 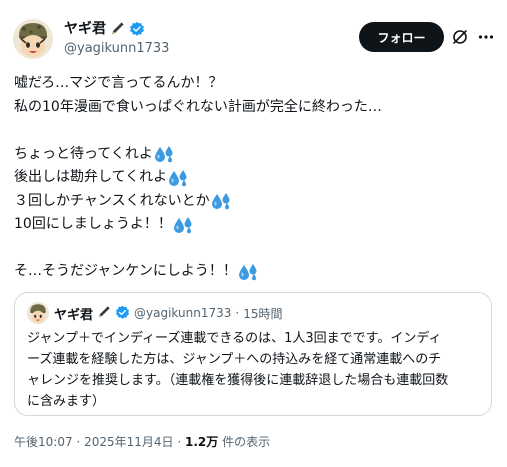 What do you see at coordinates (66, 401) in the screenshot?
I see `quoted-tweet-line: に含みます）` at bounding box center [66, 401].